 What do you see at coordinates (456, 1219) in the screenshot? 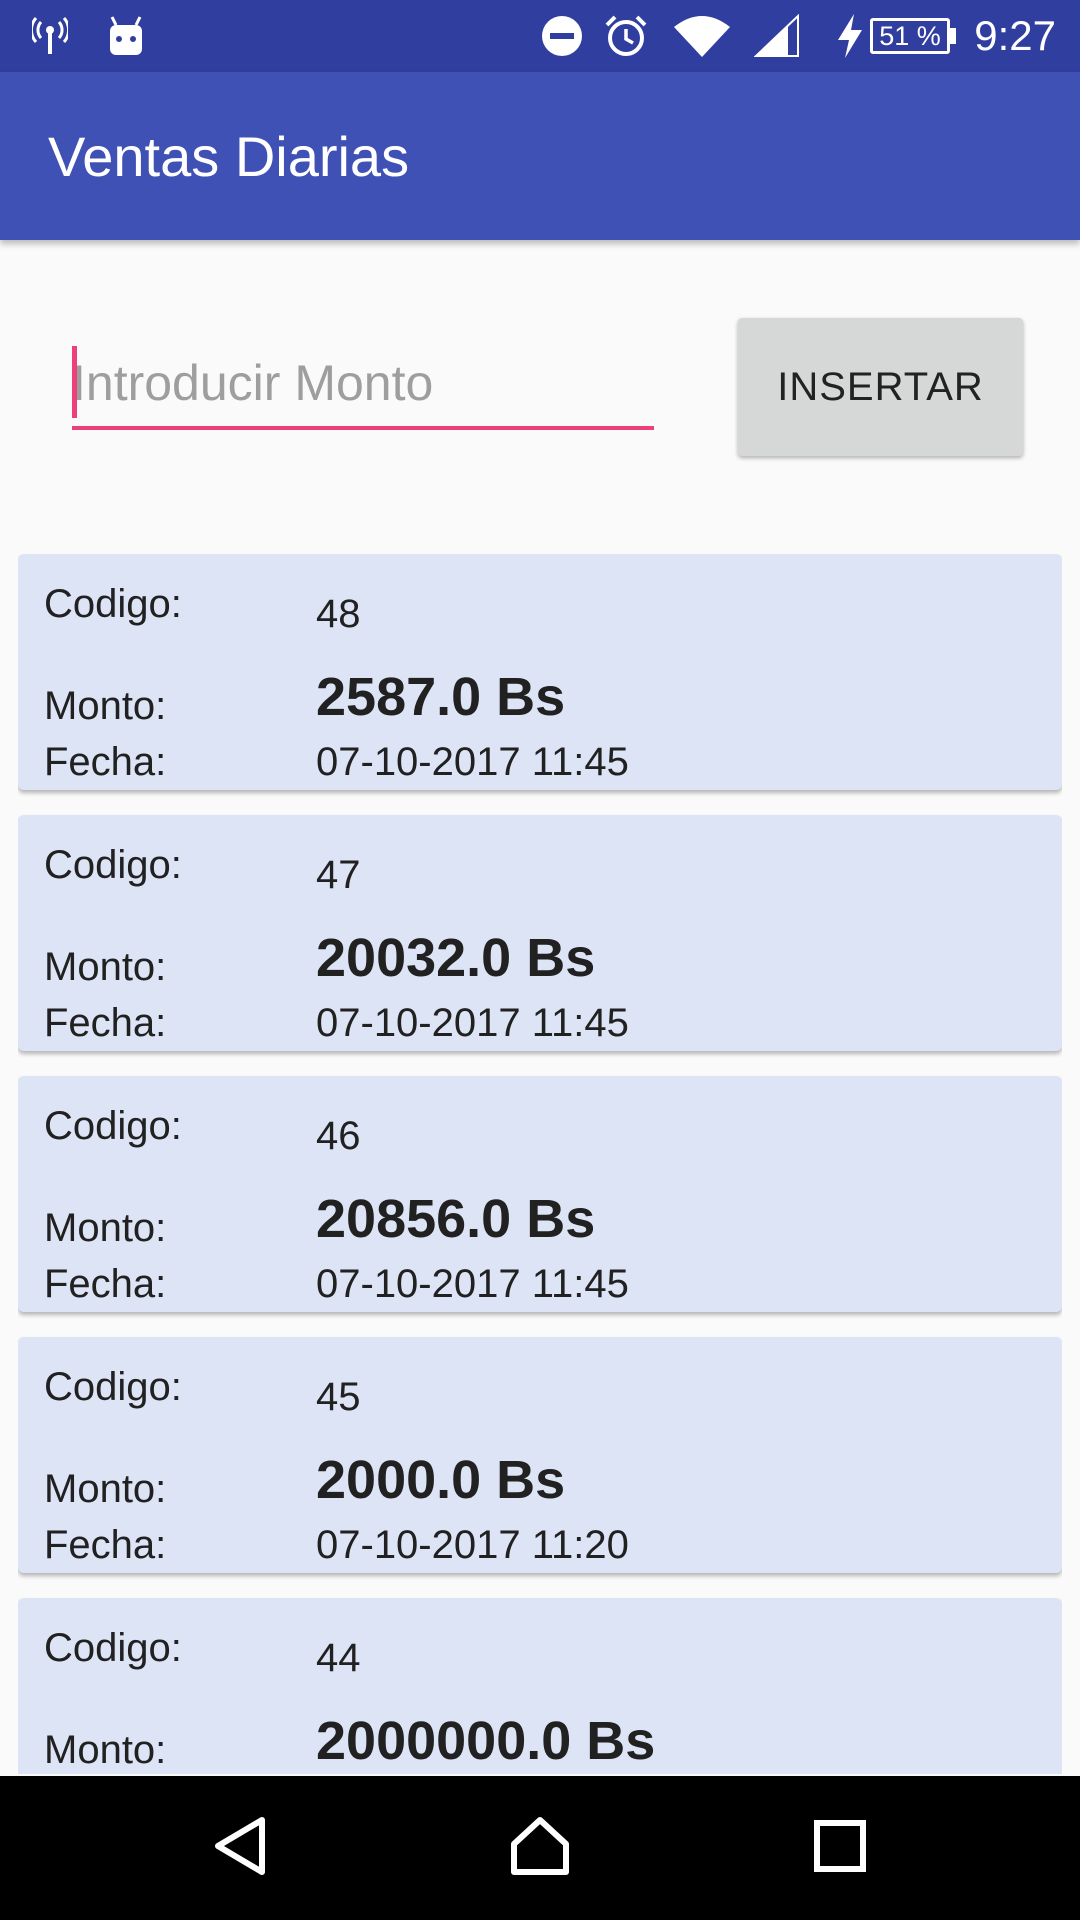
I see `monto-value: 20856.0 Bs` at bounding box center [456, 1219].